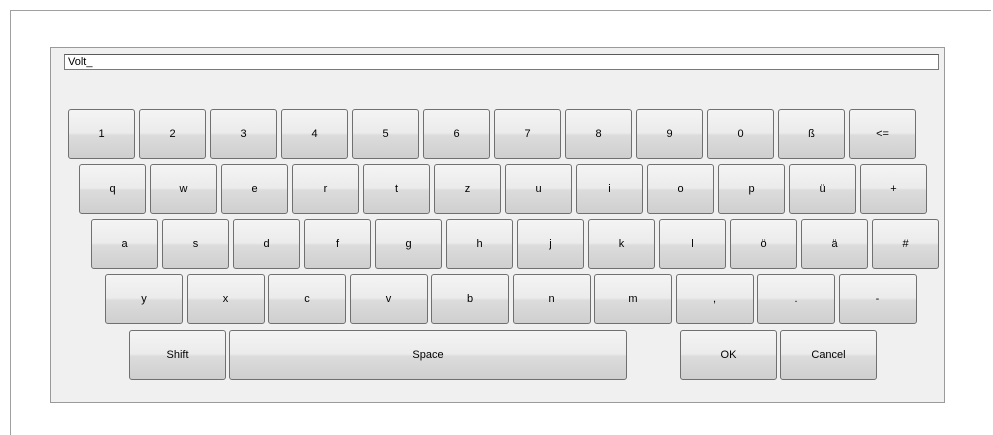 The width and height of the screenshot is (993, 435). I want to click on key-0-4: 5, so click(385, 134).